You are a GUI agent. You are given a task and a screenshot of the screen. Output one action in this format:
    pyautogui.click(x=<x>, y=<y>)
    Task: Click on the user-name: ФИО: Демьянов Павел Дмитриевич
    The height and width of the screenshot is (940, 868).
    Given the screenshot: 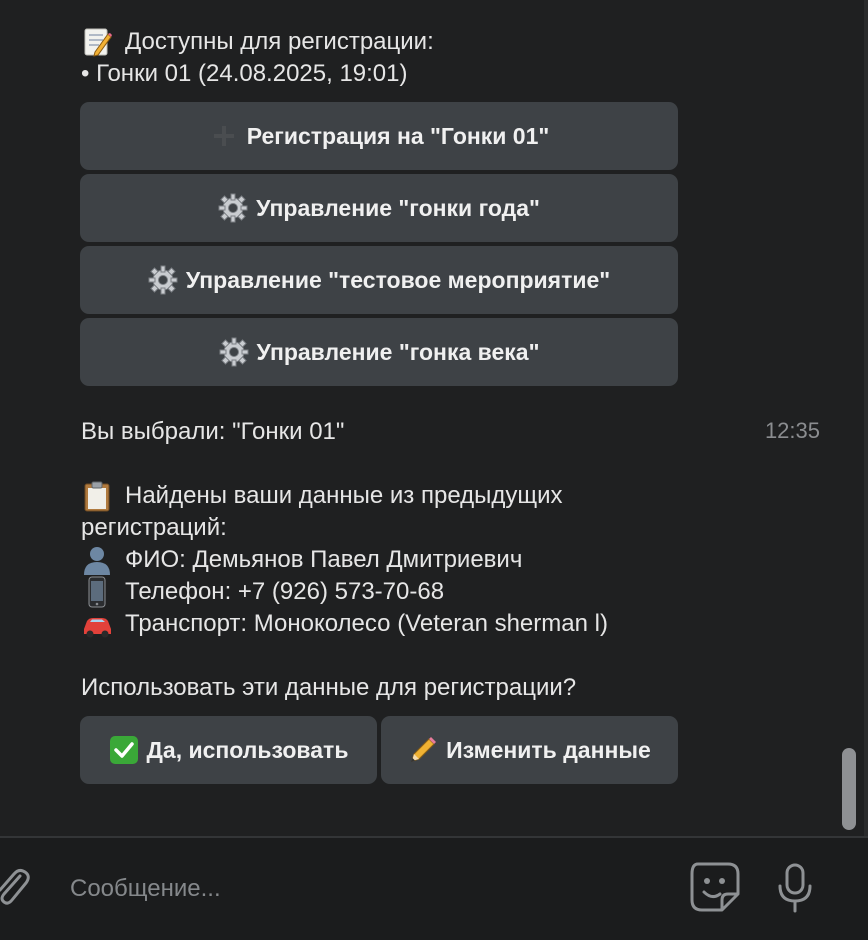 What is the action you would take?
    pyautogui.click(x=324, y=559)
    